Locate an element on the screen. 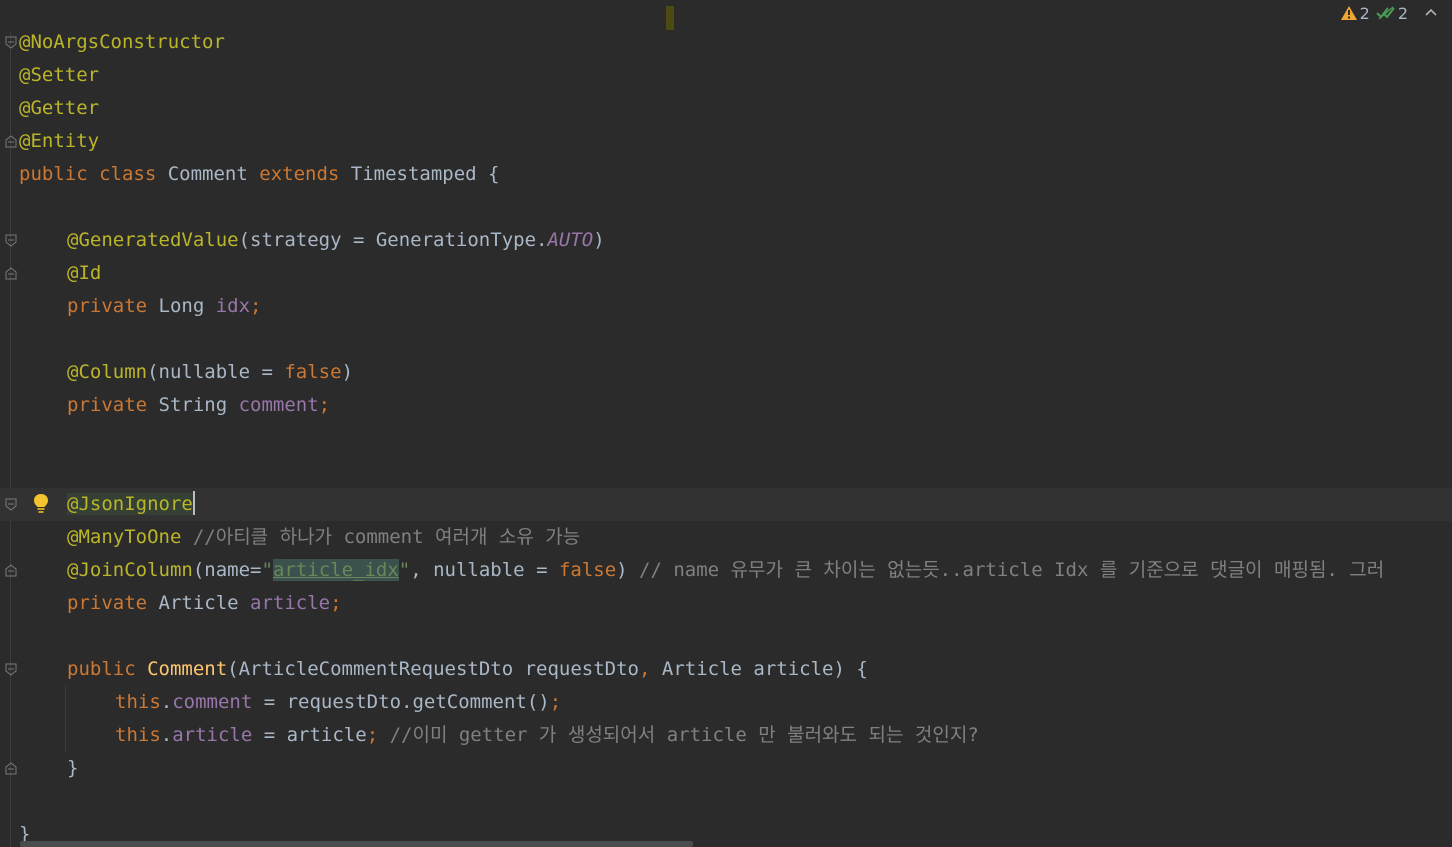  type-name: Article is located at coordinates (199, 603).